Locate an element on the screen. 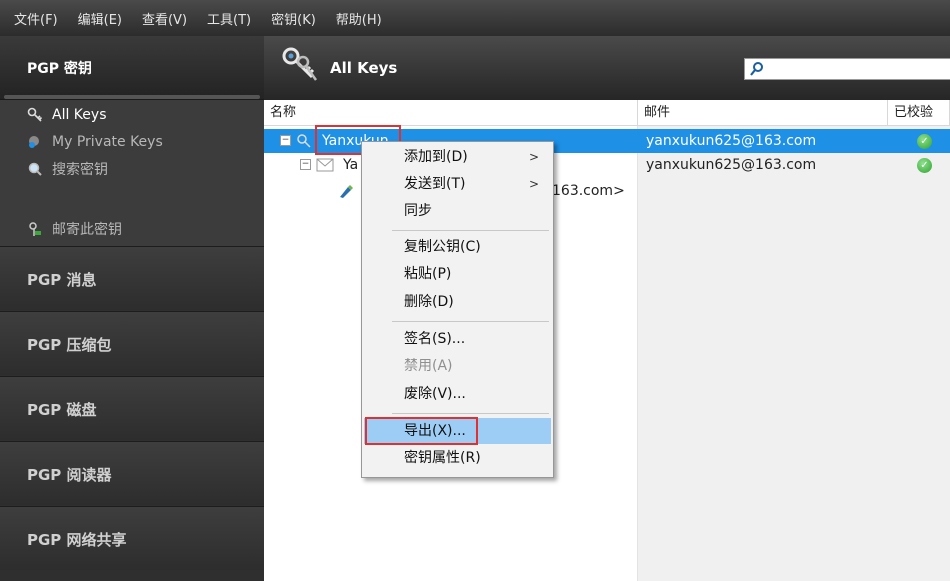 This screenshot has width=950, height=581. sidebar-header-title: PGP 密钥 is located at coordinates (59, 69).